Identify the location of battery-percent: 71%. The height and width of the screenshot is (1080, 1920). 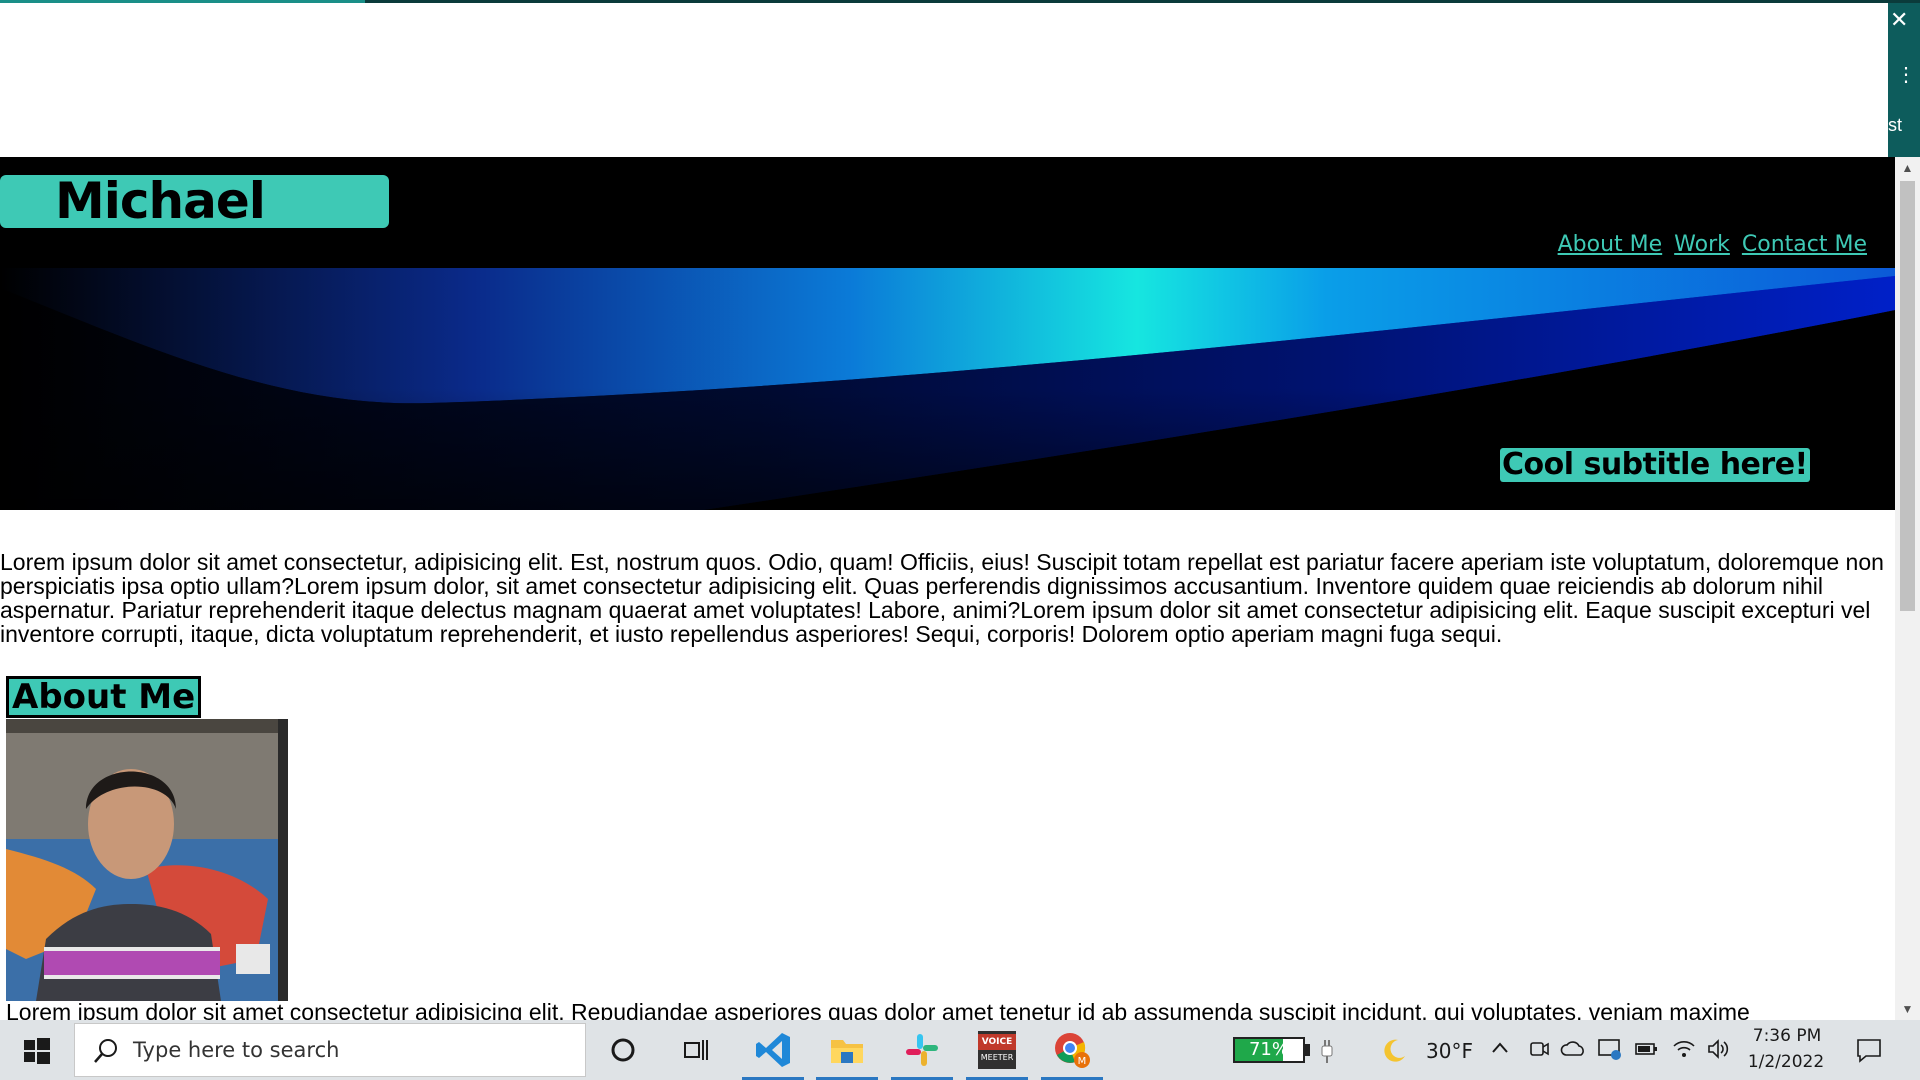
(1268, 1049).